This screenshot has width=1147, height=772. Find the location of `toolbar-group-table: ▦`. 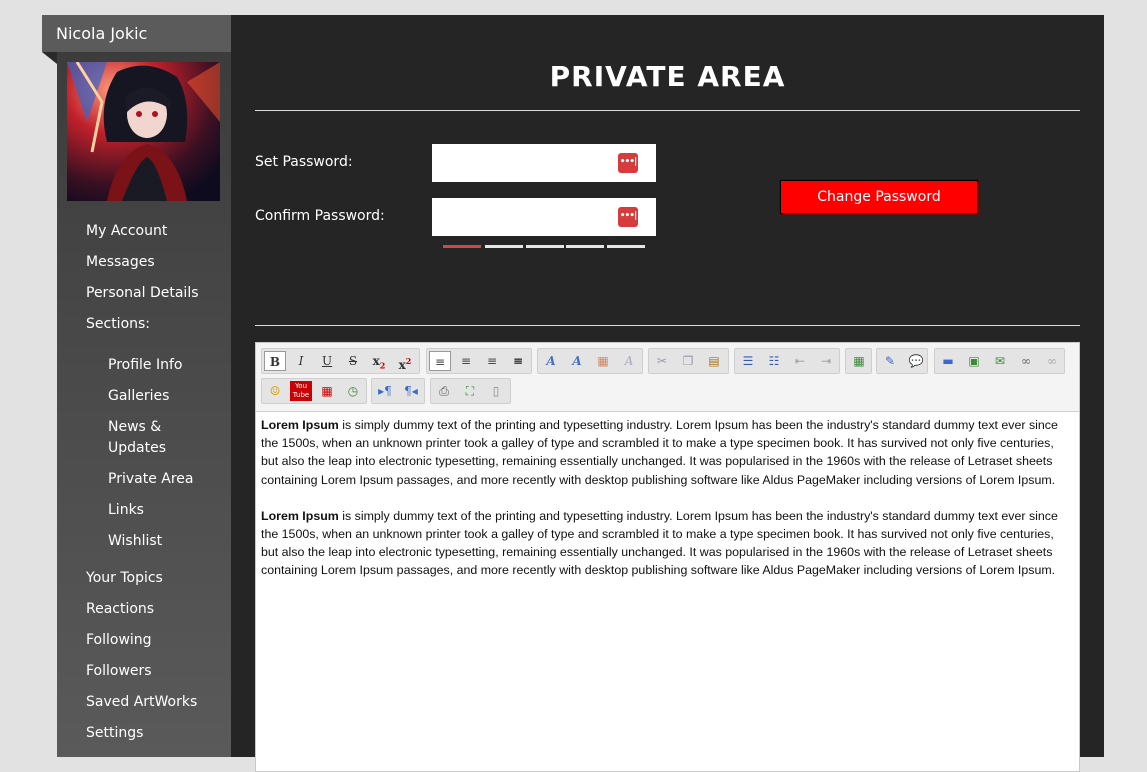

toolbar-group-table: ▦ is located at coordinates (858, 361).